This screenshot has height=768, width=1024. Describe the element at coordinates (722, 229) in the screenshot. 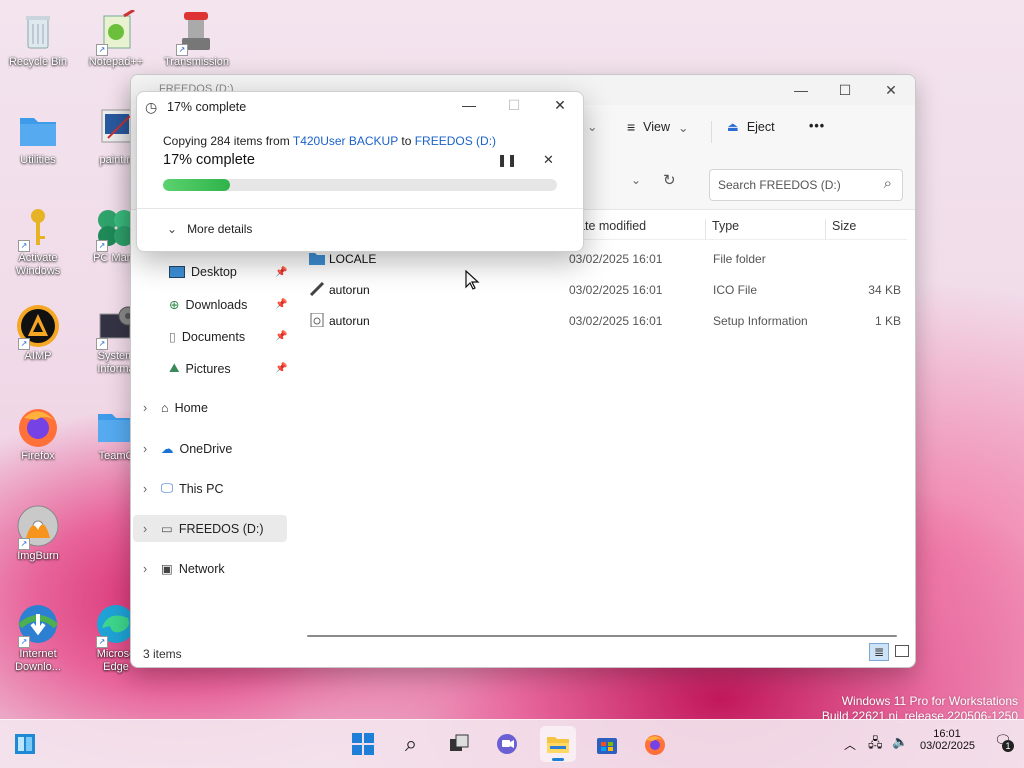

I see `column-type: Type` at that location.